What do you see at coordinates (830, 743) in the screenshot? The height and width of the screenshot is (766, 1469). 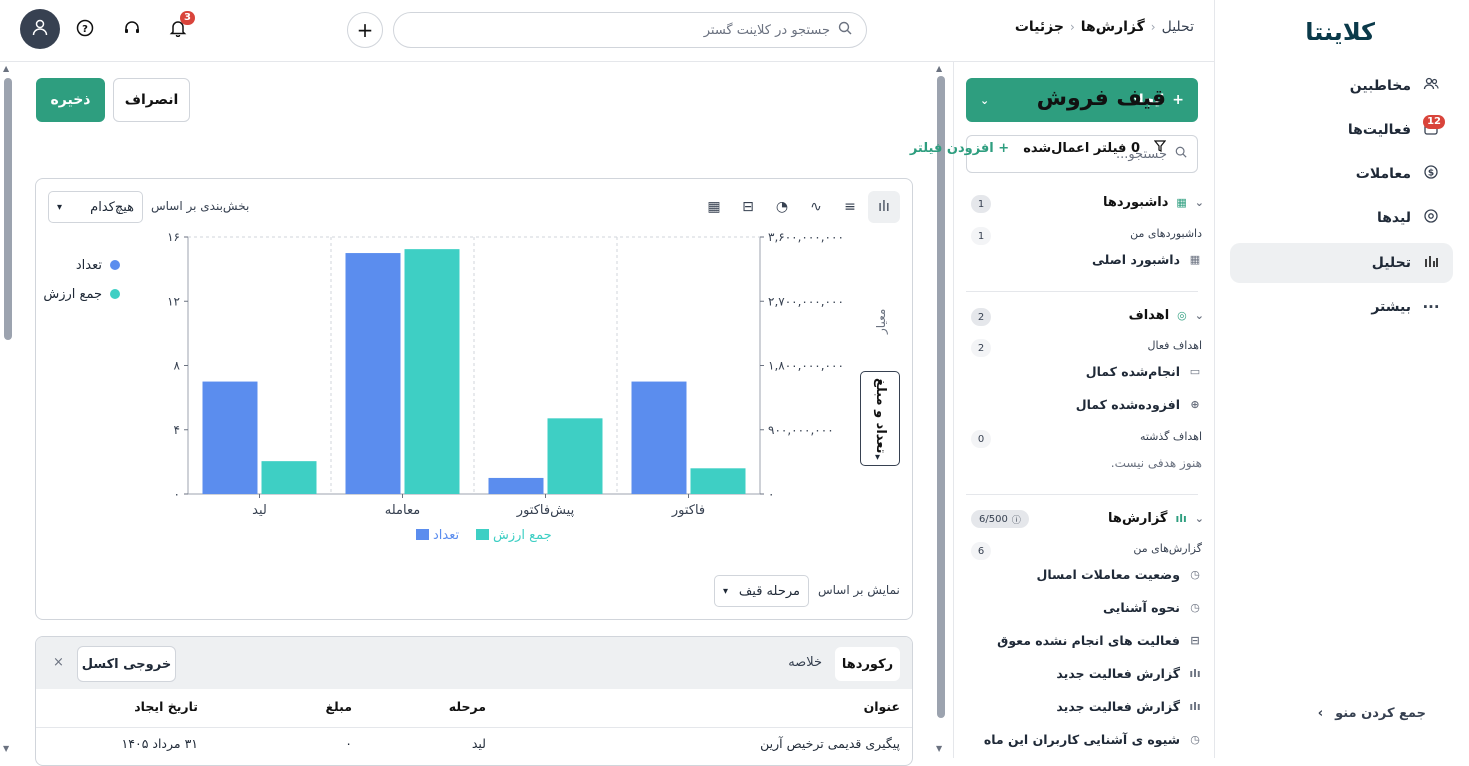 I see `cell-title: پیگیری قدیمی ترخیص آرین` at bounding box center [830, 743].